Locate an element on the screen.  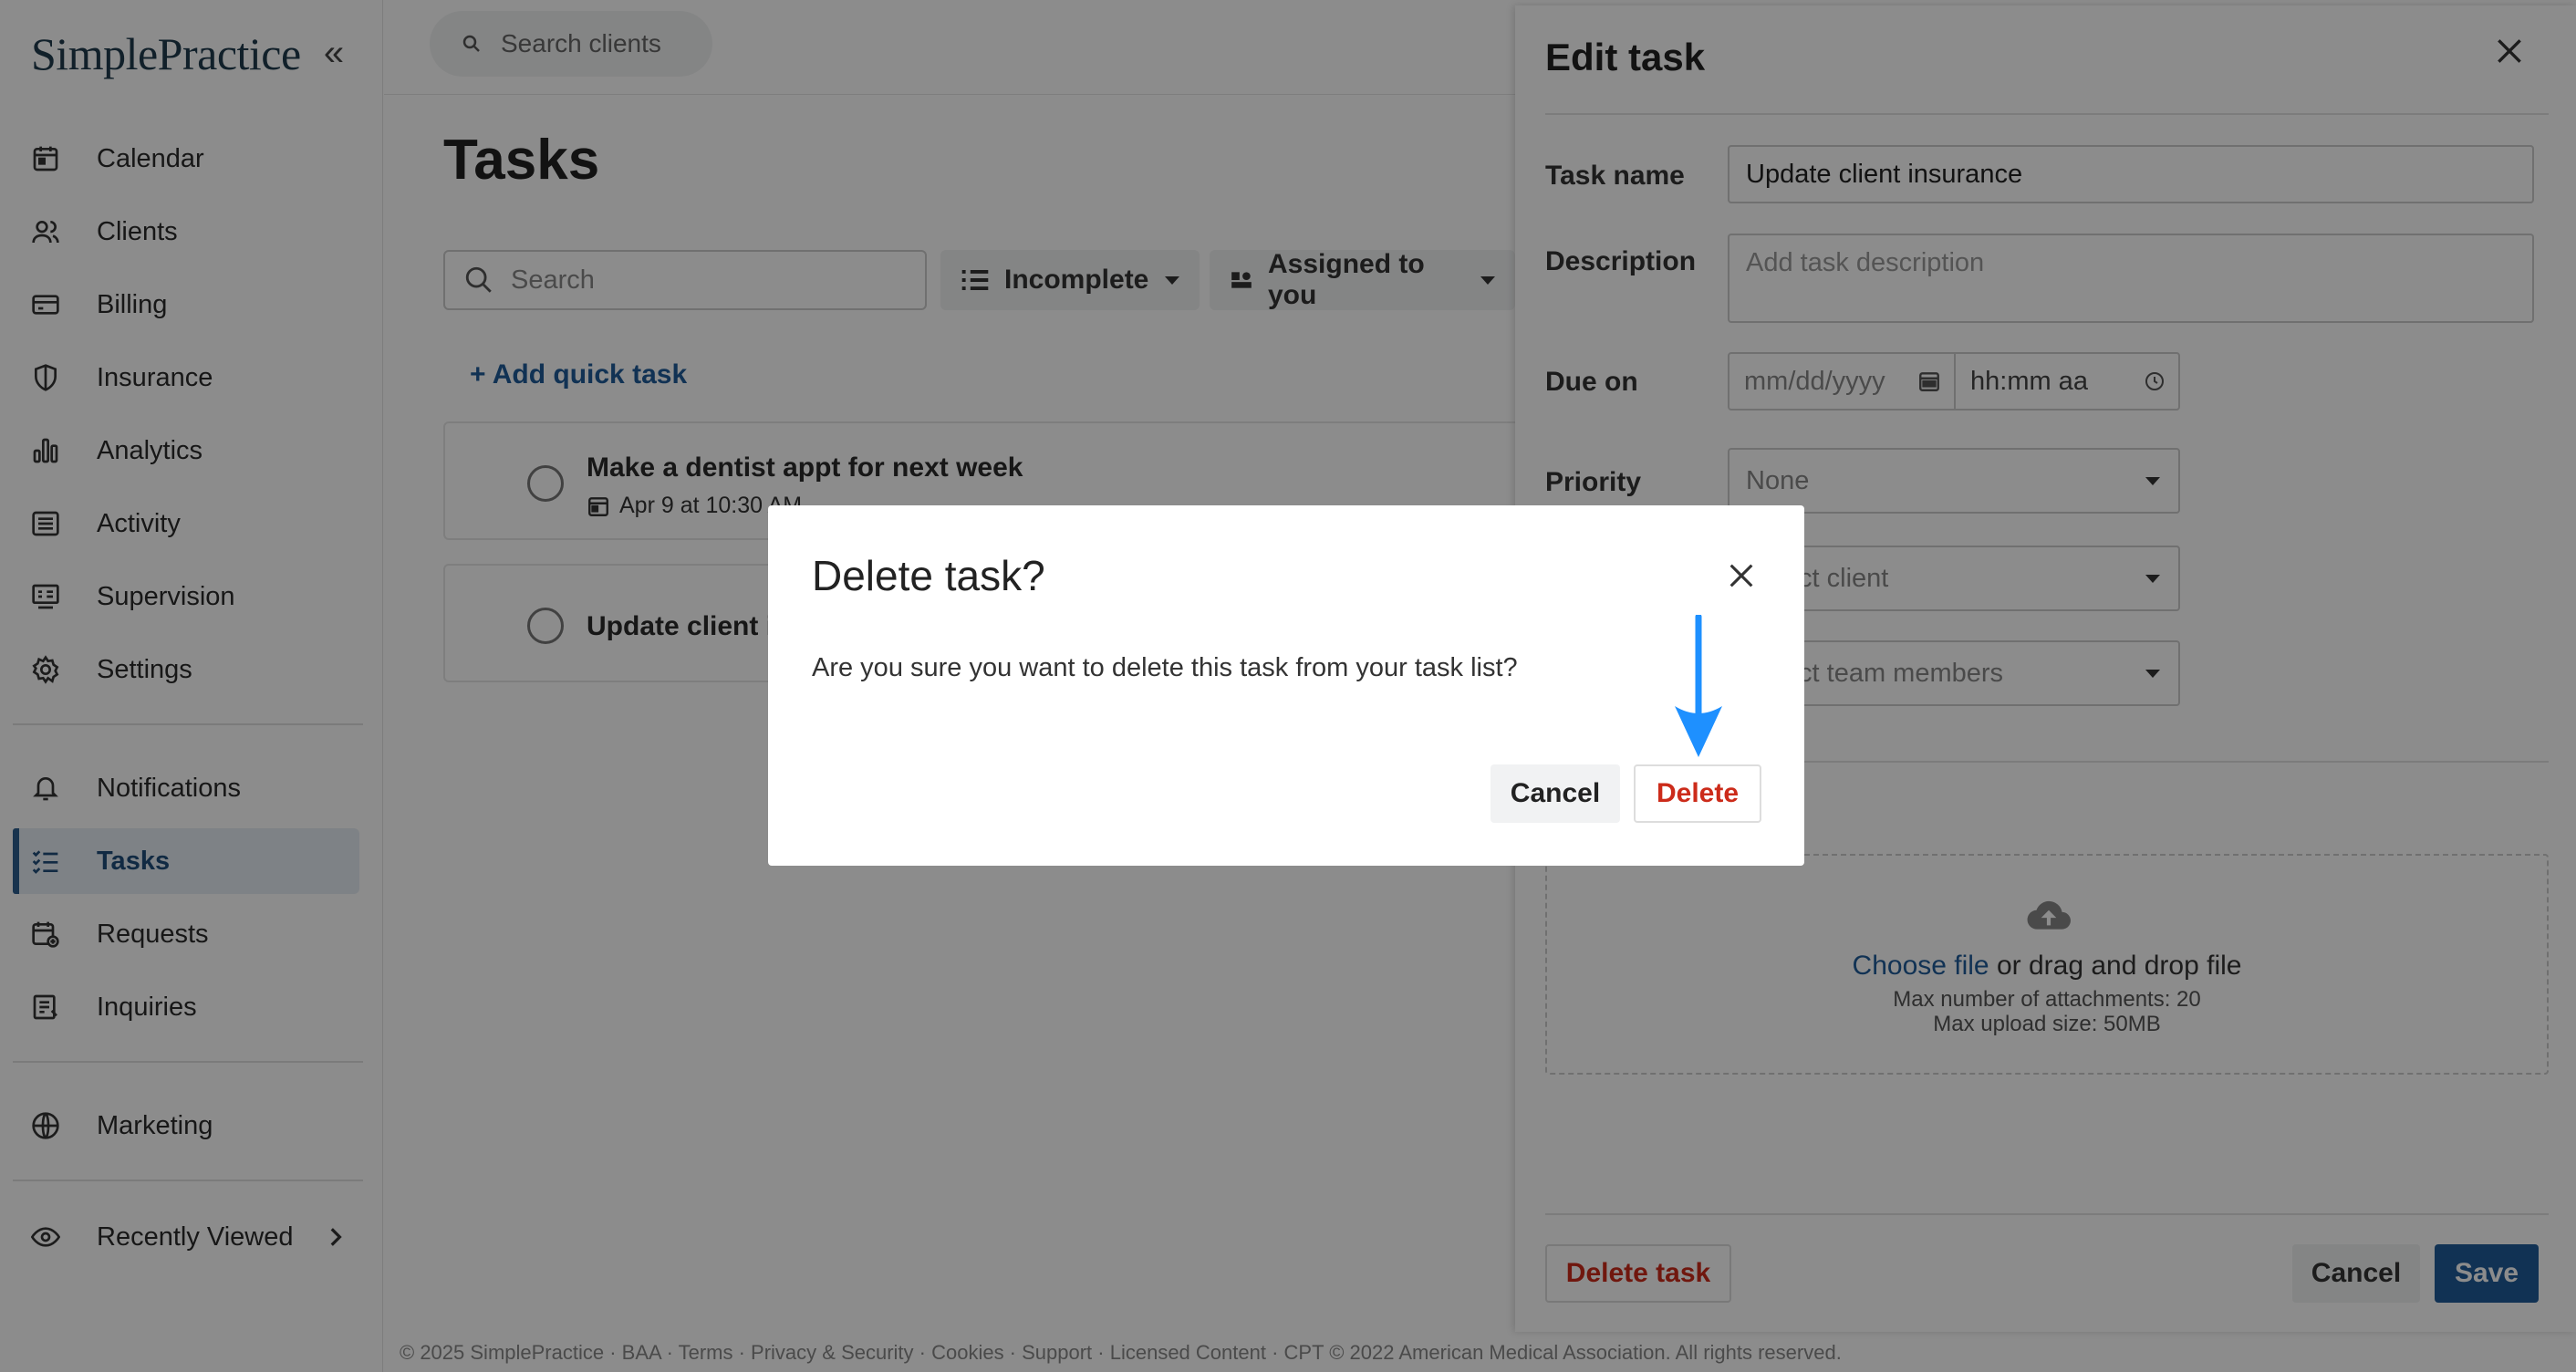
close-icon is located at coordinates (1742, 576).